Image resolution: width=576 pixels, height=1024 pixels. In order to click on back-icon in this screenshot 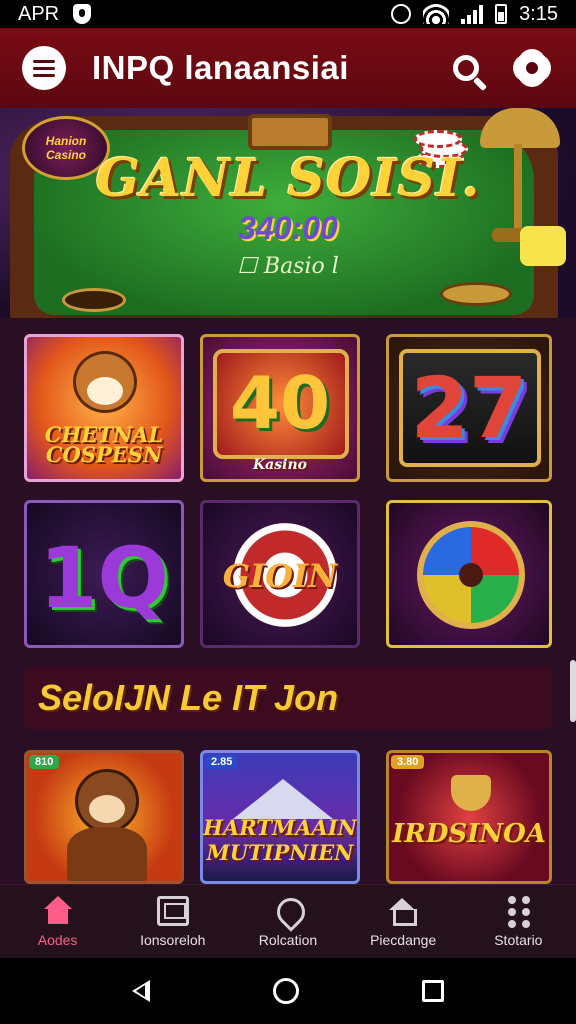, I will do `click(140, 991)`.